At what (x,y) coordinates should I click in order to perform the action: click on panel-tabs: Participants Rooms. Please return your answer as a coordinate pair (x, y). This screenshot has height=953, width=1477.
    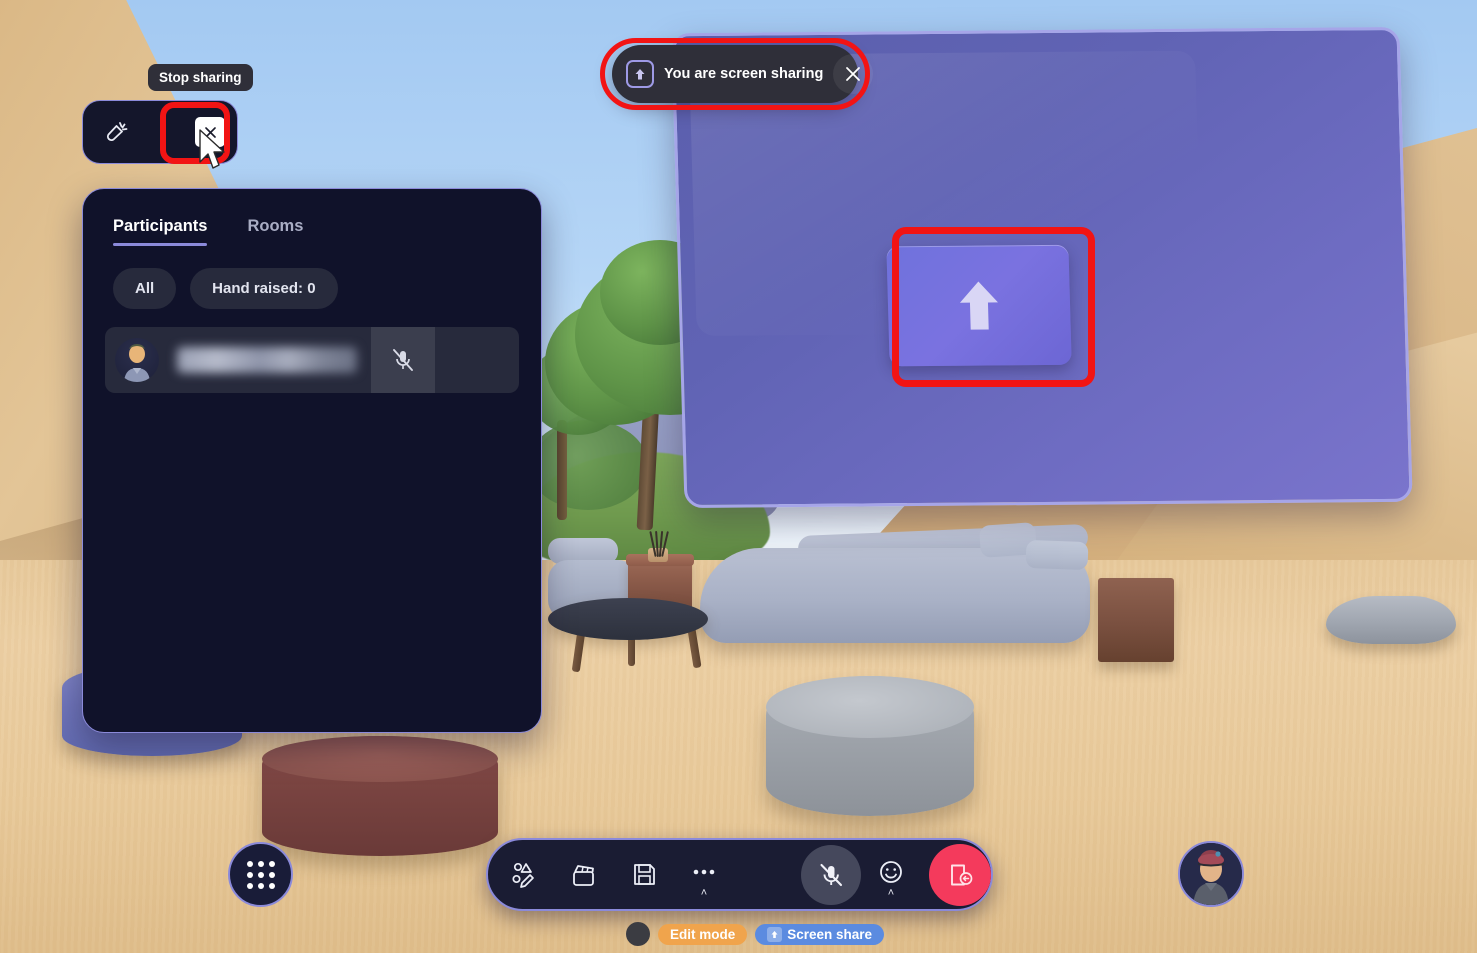
    Looking at the image, I should click on (312, 217).